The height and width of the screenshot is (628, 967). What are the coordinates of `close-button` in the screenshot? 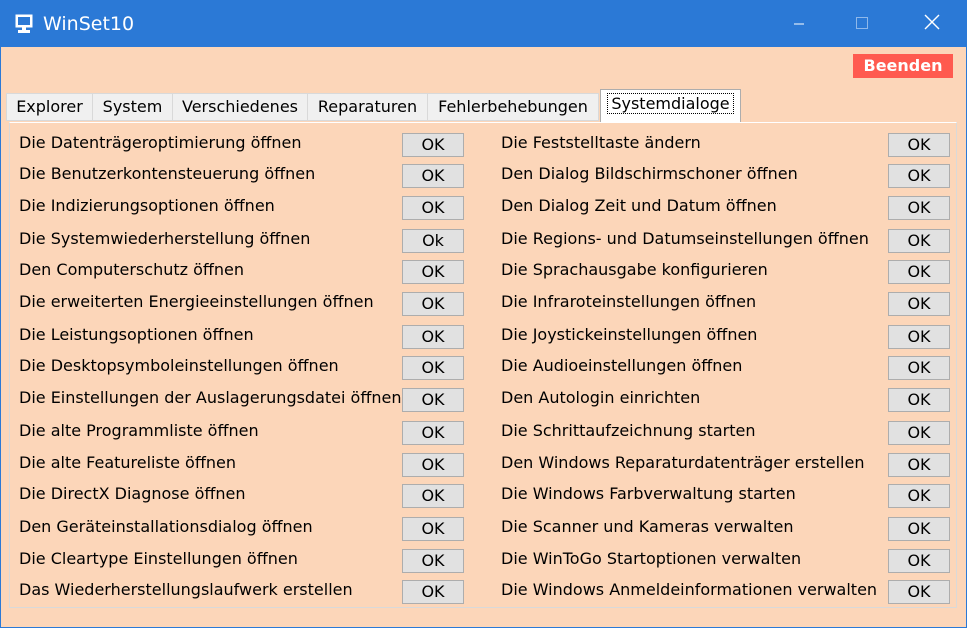 It's located at (932, 24).